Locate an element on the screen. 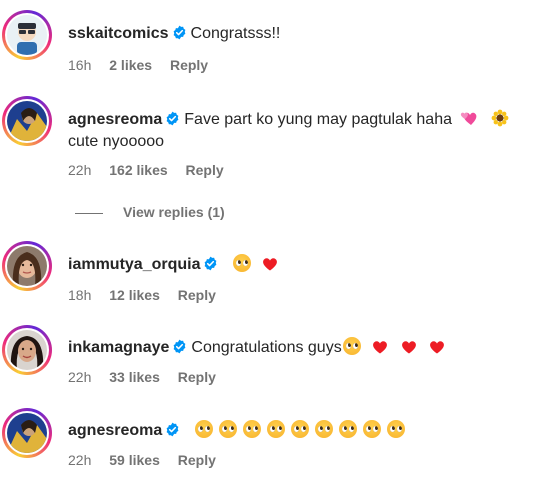  comment-likes: 162 likes is located at coordinates (138, 170).